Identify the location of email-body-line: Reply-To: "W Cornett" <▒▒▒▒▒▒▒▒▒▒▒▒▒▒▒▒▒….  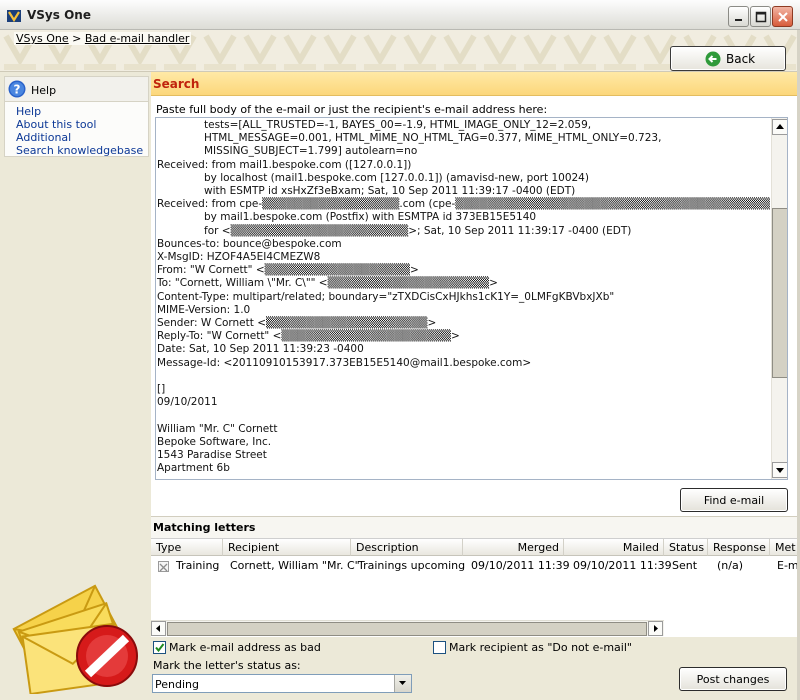
(308, 336).